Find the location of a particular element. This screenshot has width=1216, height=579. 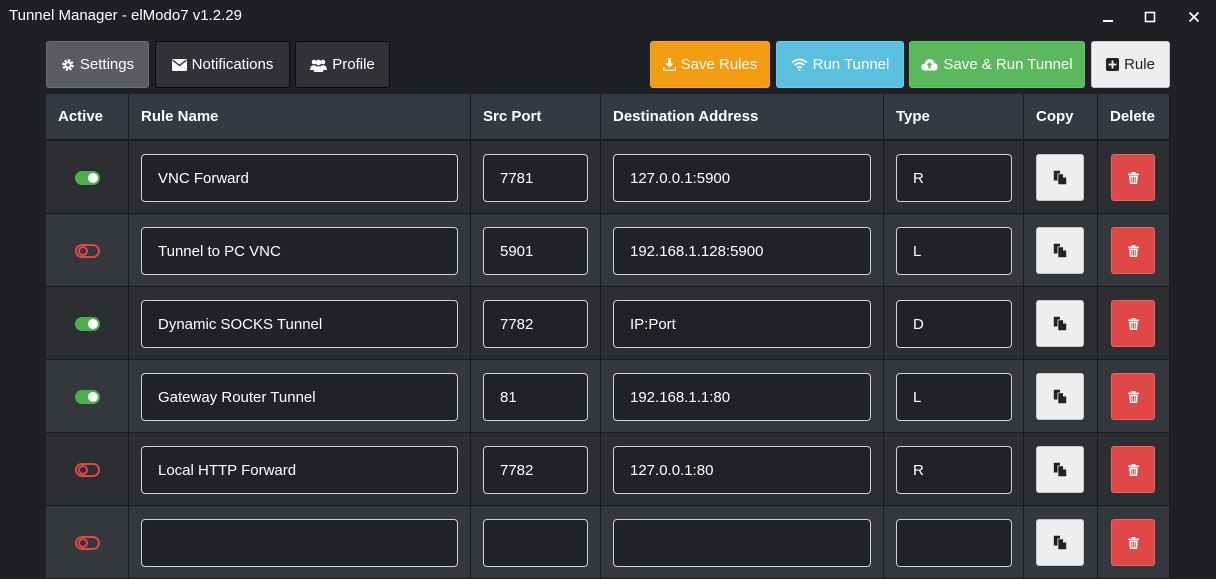

destination-input: IP:Port is located at coordinates (742, 324).